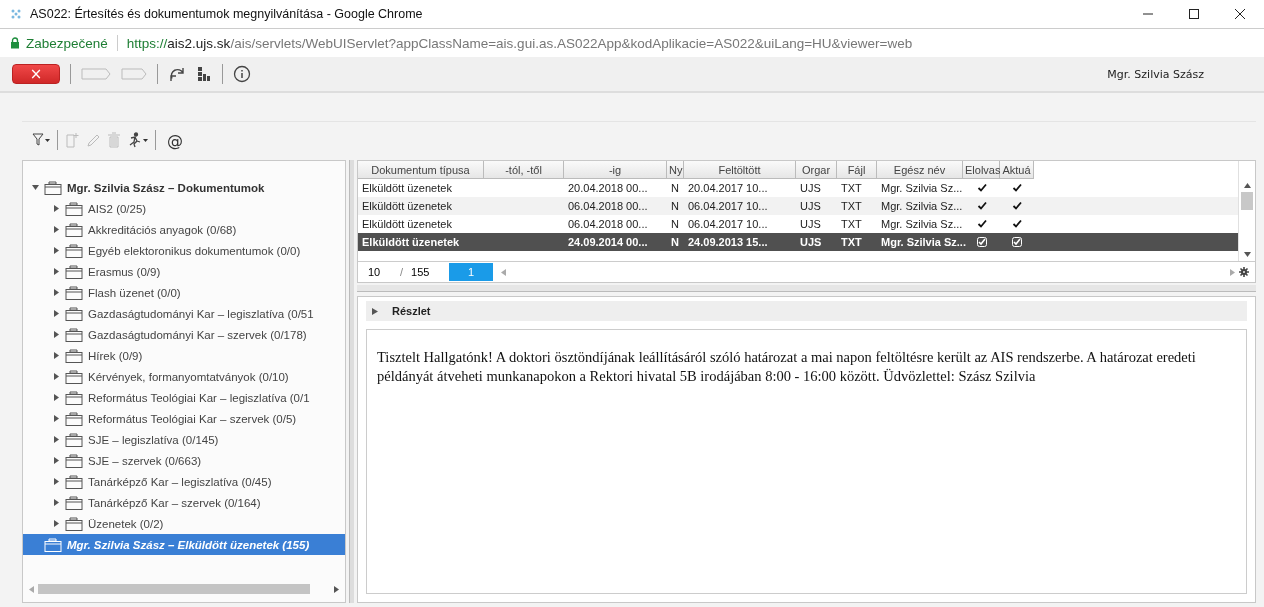 The image size is (1264, 607). What do you see at coordinates (184, 502) in the screenshot?
I see `tree-item: Tanárképző Kar – szervek (0/164)` at bounding box center [184, 502].